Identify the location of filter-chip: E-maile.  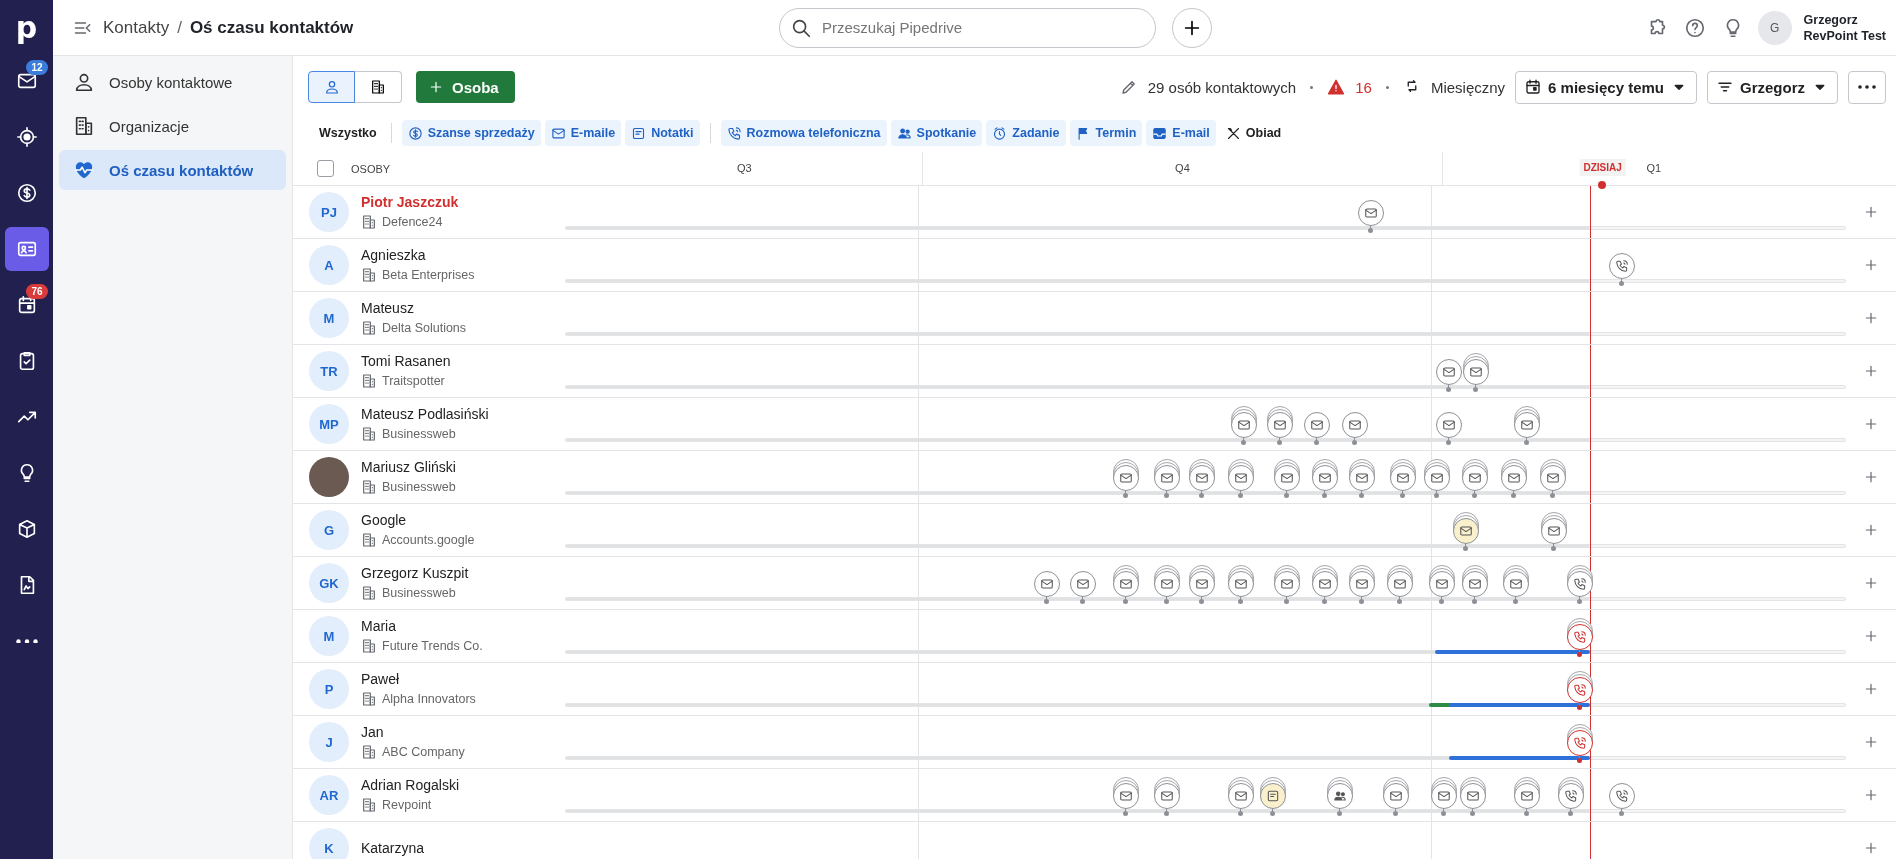
(583, 133).